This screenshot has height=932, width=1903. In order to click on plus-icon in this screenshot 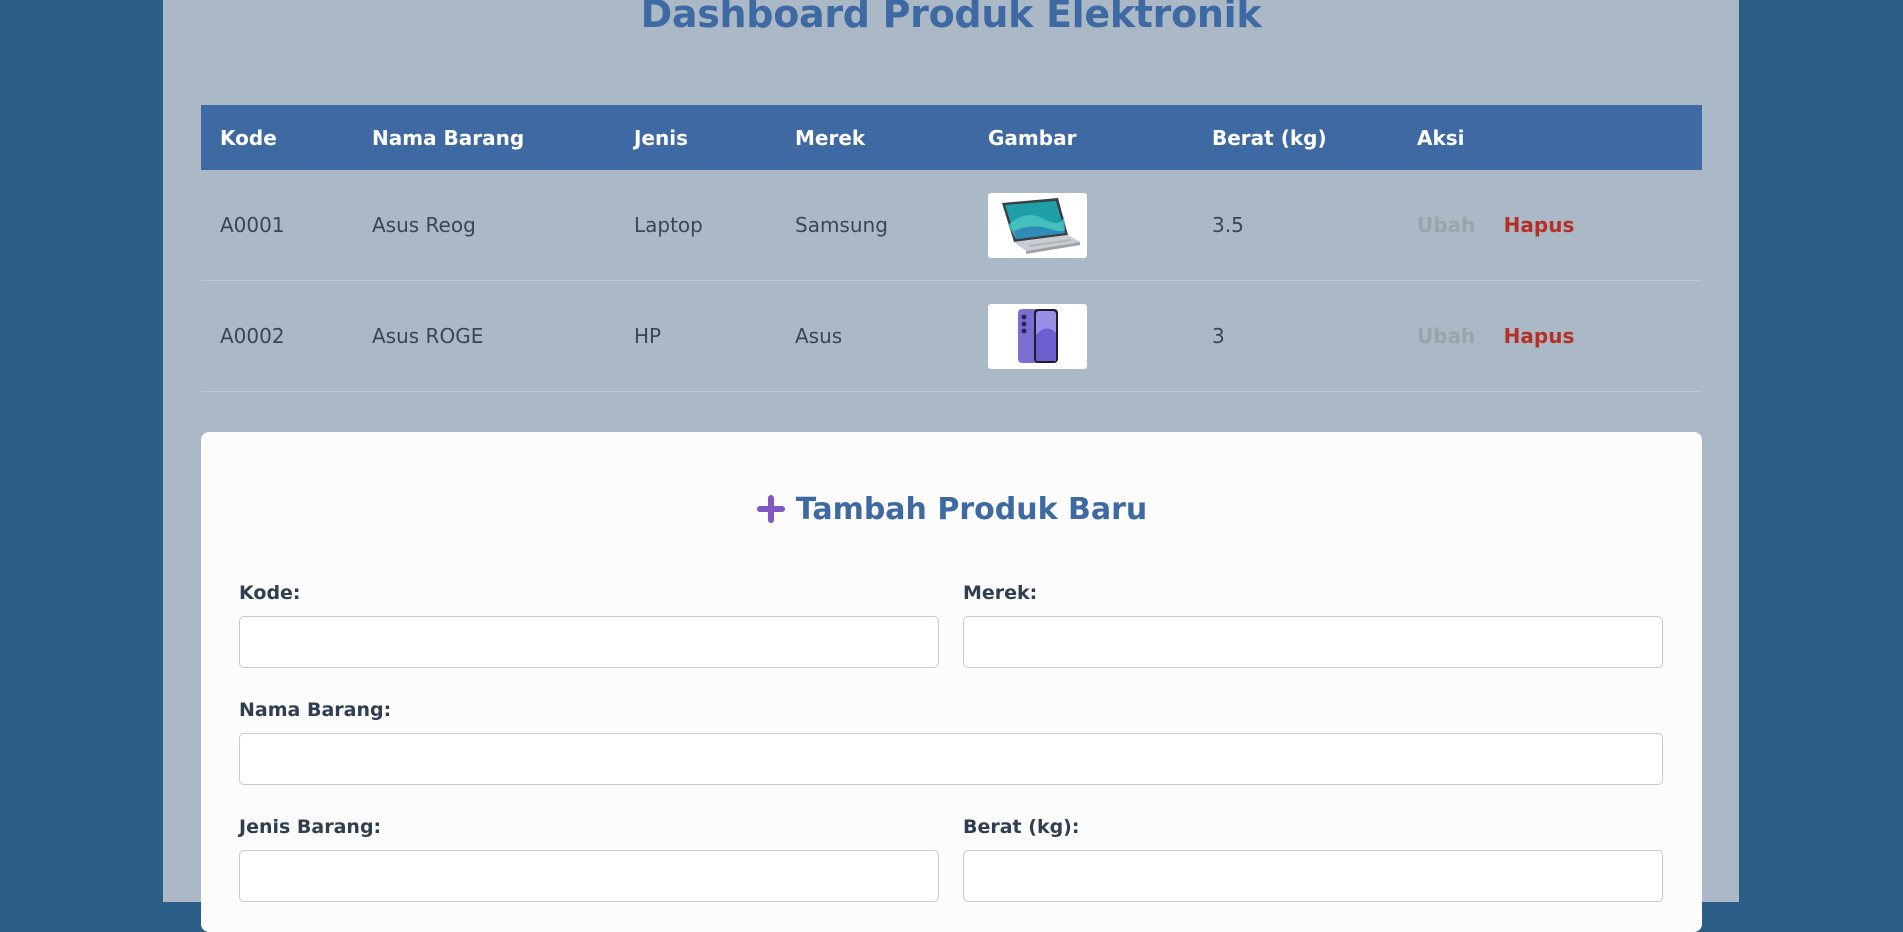, I will do `click(771, 513)`.